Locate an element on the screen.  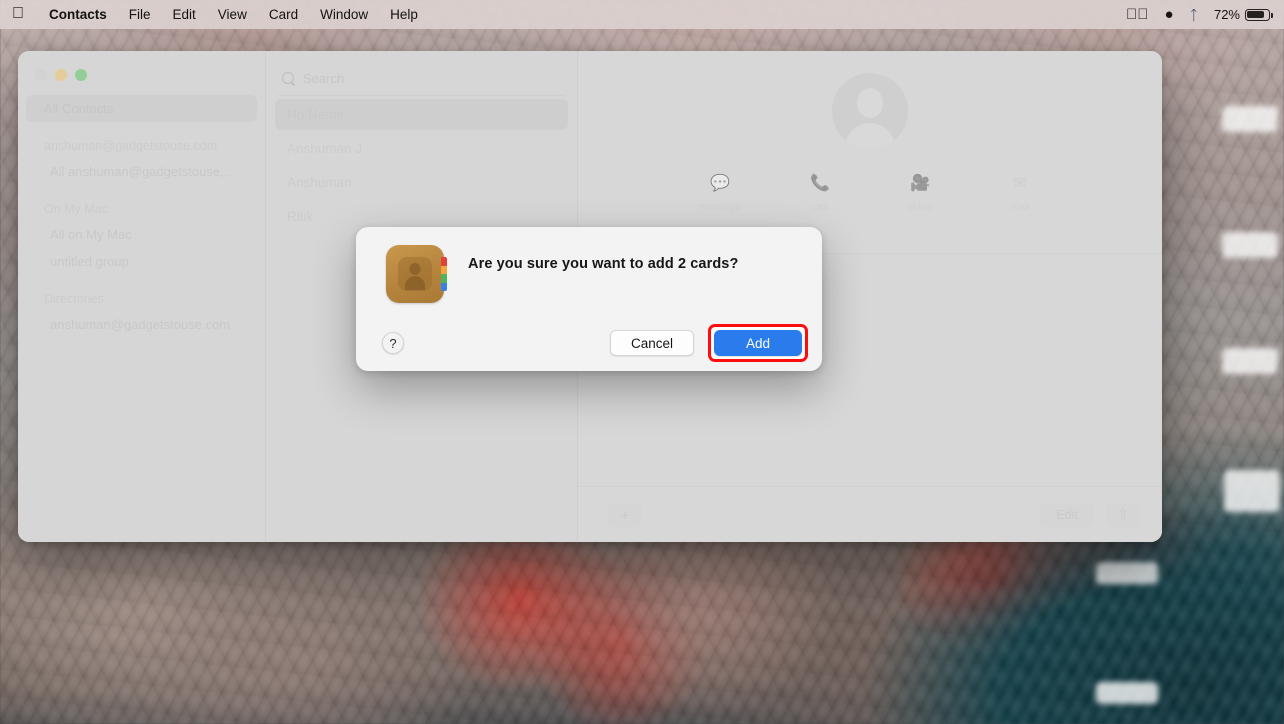
contacts-app-icon is located at coordinates (416, 274).